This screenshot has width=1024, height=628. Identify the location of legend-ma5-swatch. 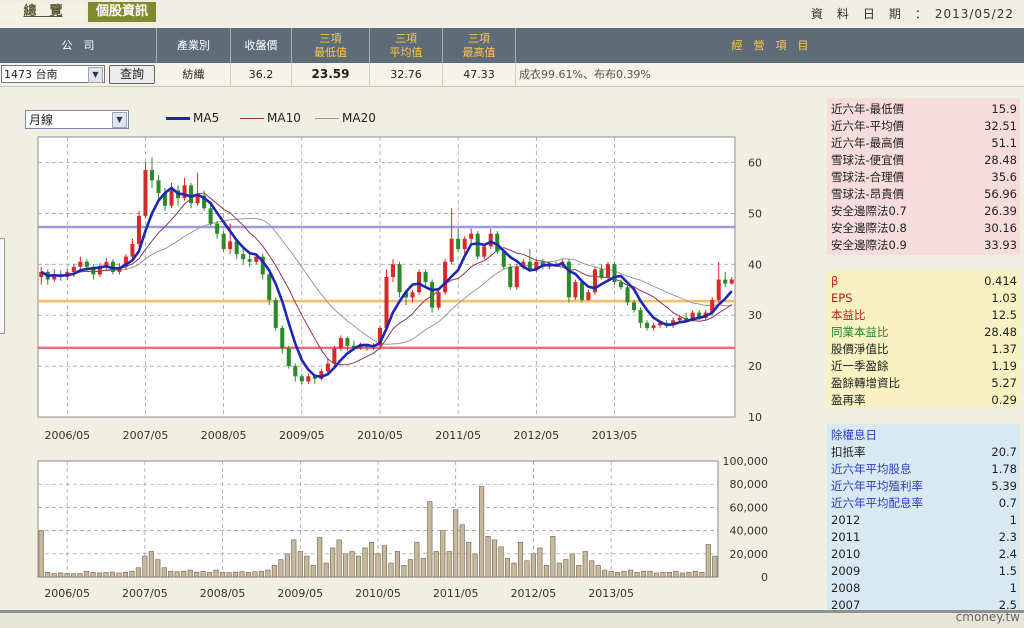
(178, 118).